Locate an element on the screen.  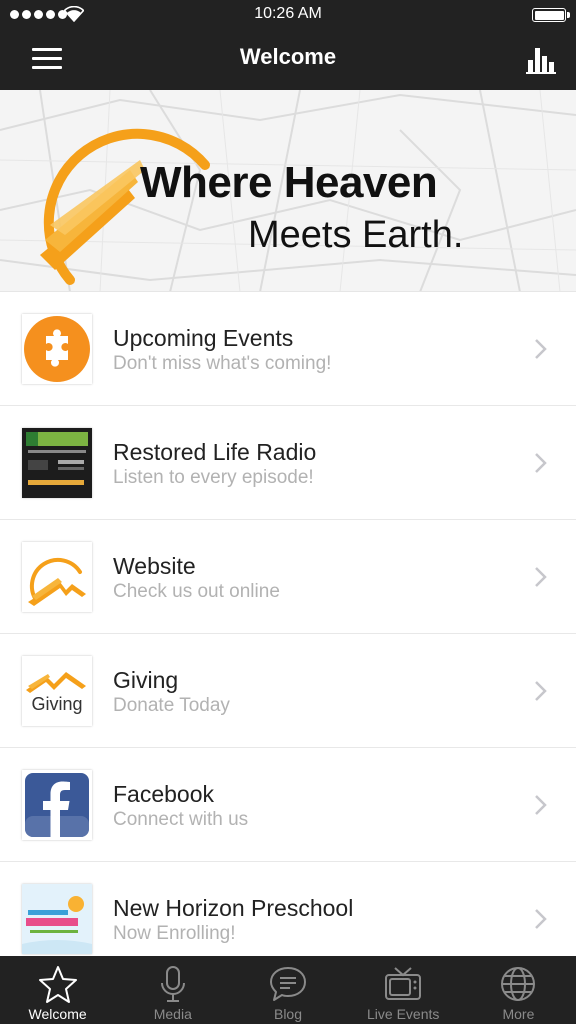
list-item-website: Website Check us out online is located at coordinates (288, 577).